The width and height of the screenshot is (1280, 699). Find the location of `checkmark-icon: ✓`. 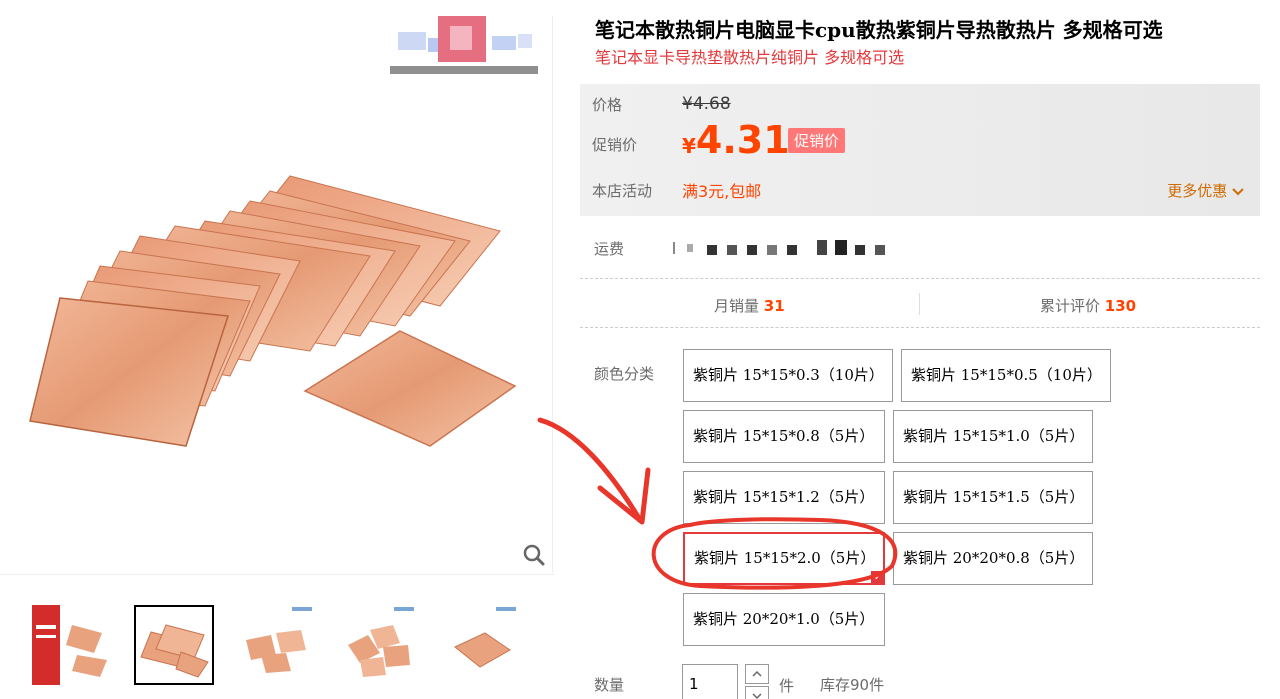

checkmark-icon: ✓ is located at coordinates (878, 578).